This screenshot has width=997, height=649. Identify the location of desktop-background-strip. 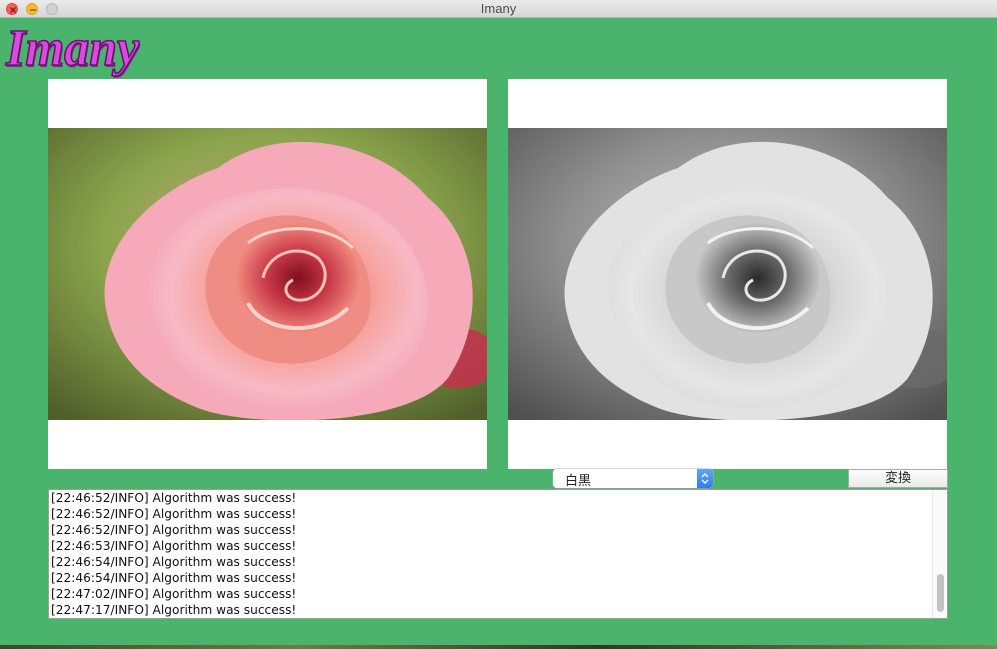
(498, 647).